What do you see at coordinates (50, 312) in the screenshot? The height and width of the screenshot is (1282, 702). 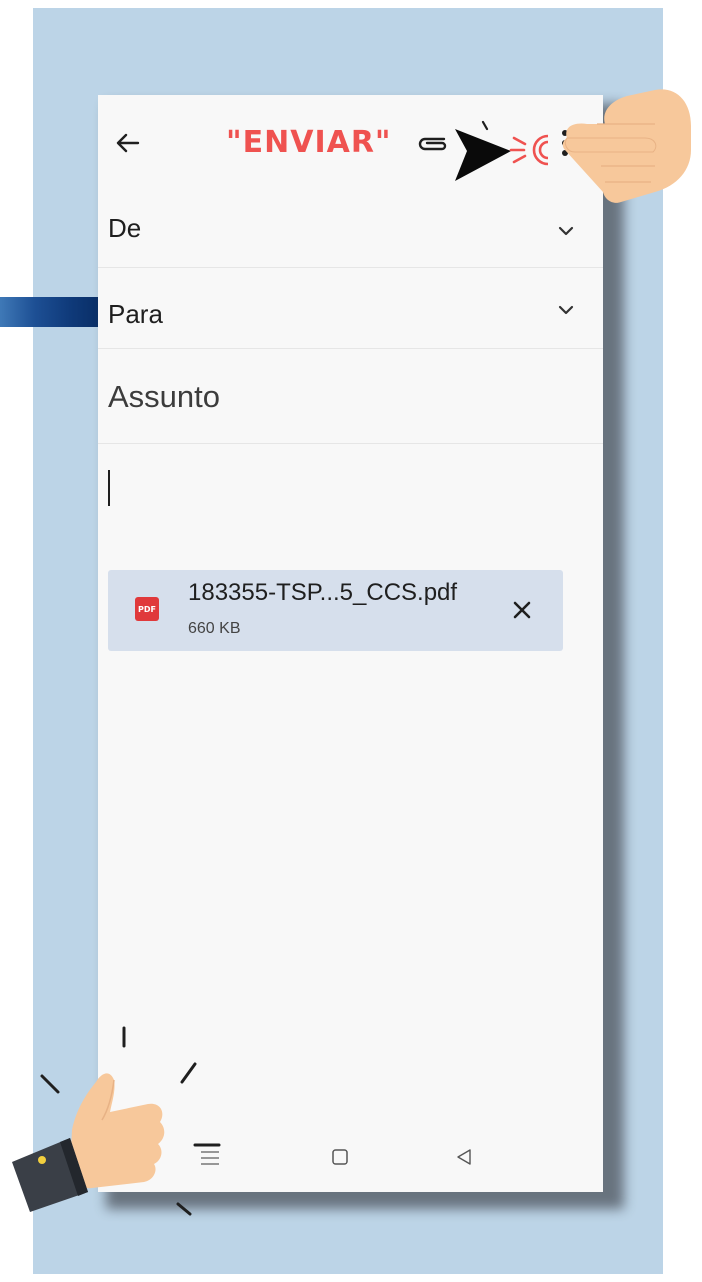 I see `decorative-blue-bar` at bounding box center [50, 312].